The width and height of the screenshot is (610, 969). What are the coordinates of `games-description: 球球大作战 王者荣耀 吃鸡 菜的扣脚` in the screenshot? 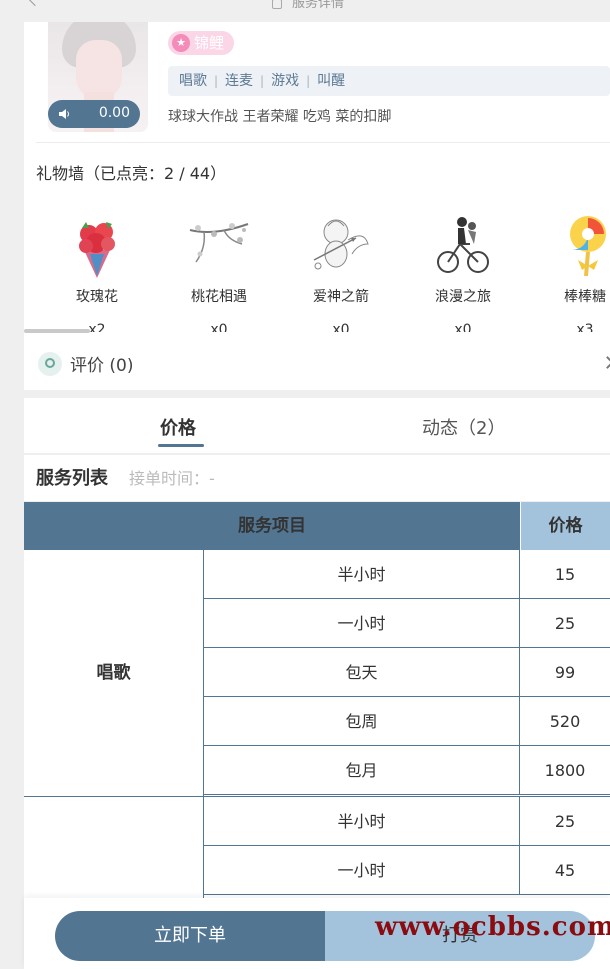 It's located at (280, 117).